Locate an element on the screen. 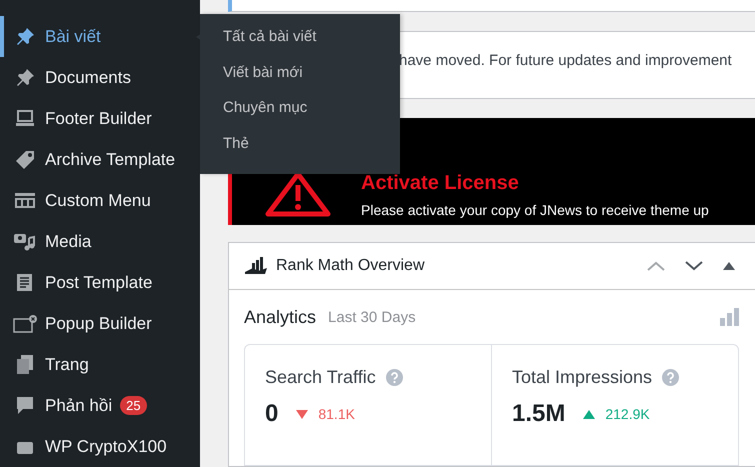 The image size is (755, 467). triangle-up-icon is located at coordinates (729, 266).